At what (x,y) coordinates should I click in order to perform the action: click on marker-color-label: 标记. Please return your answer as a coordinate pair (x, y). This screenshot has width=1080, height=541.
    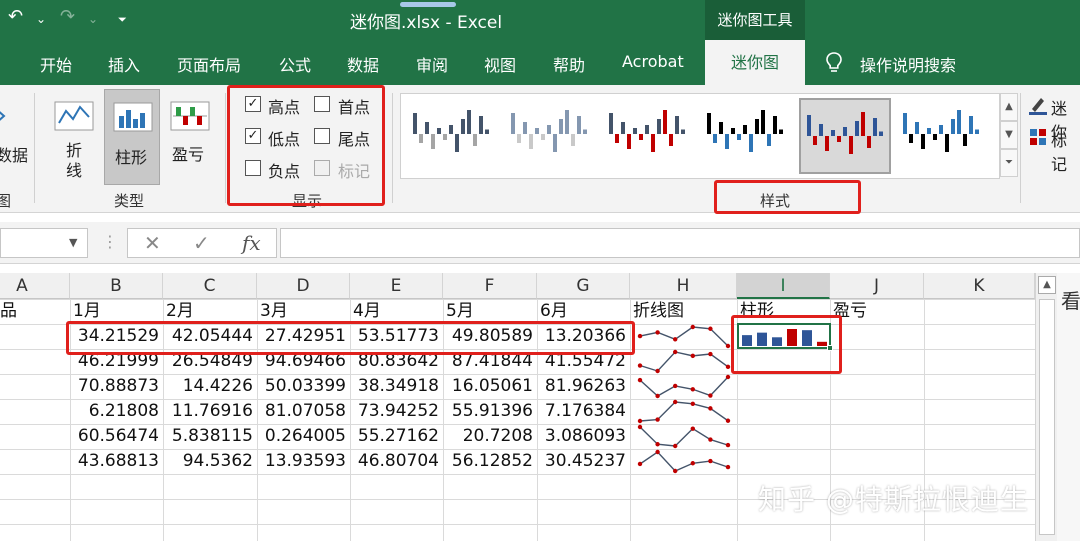
    Looking at the image, I should click on (1065, 151).